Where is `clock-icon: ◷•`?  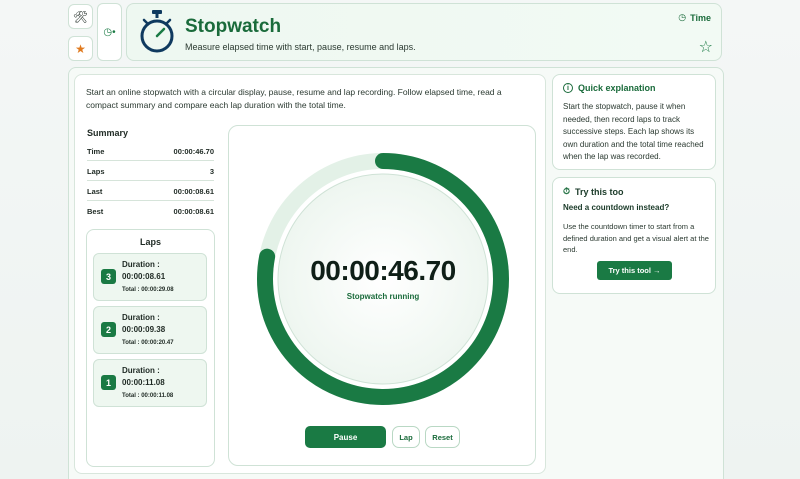 clock-icon: ◷• is located at coordinates (109, 32).